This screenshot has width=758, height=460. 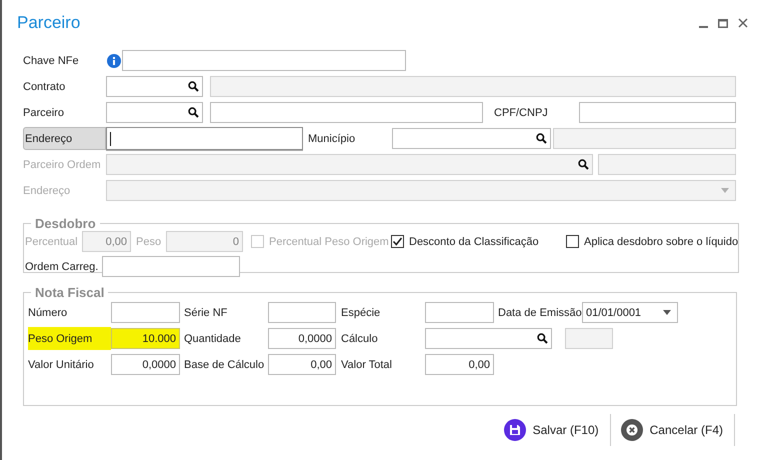 I want to click on field-label: CPF/CNPJ, so click(x=521, y=113).